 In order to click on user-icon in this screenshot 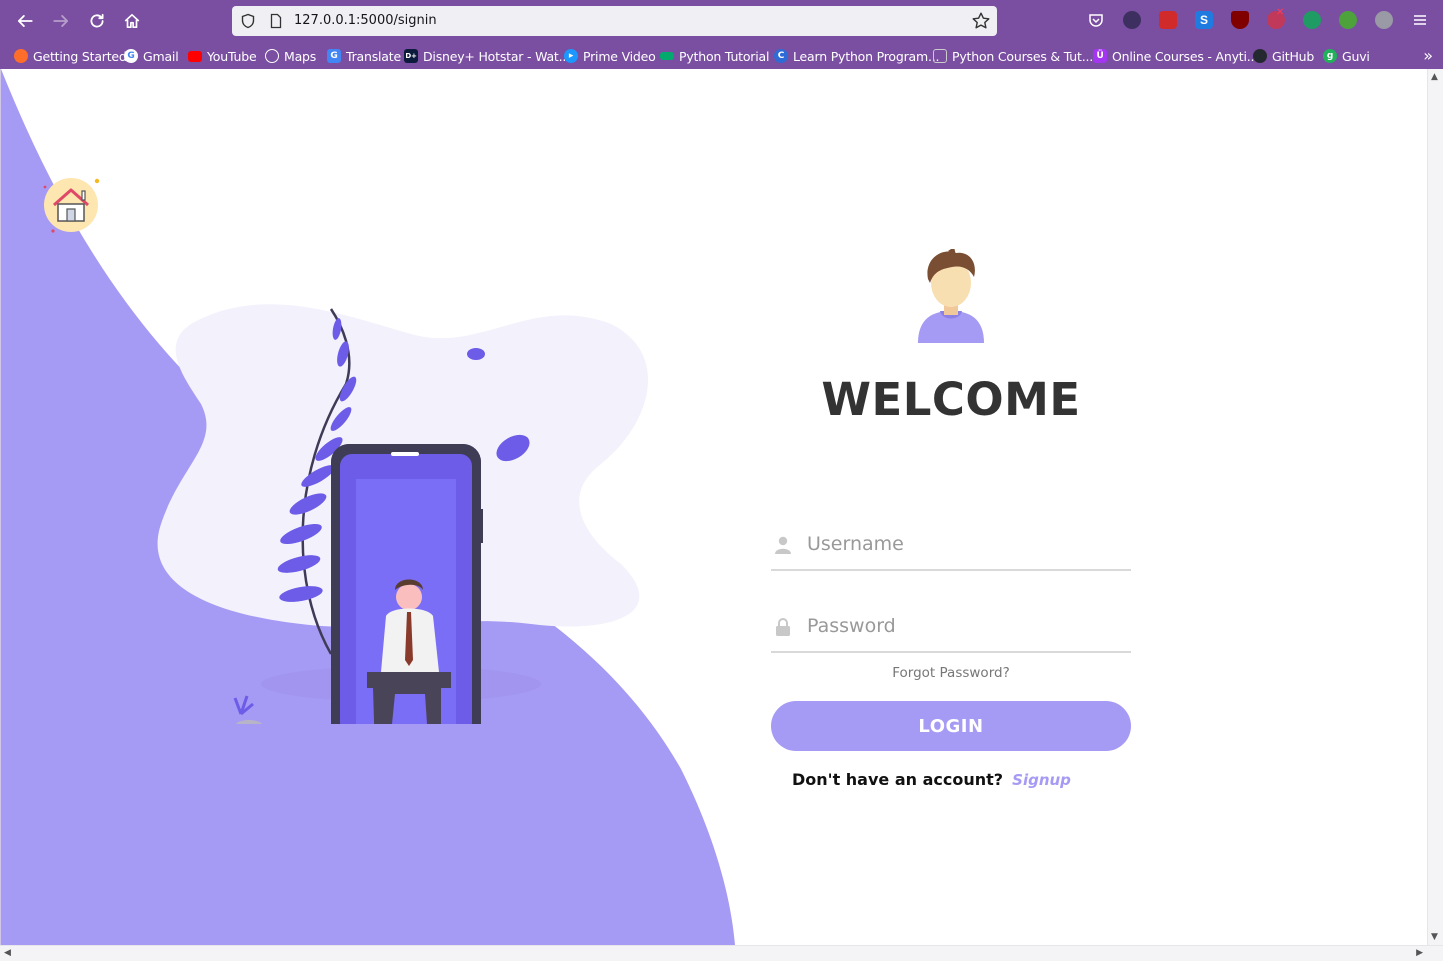, I will do `click(783, 545)`.